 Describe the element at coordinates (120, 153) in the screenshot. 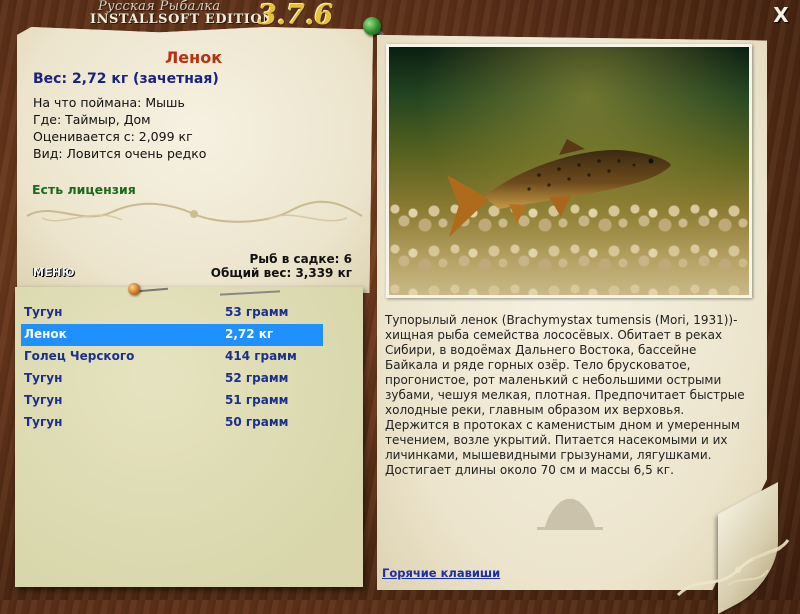

I see `info-rarity: Вид: Ловится очень редко` at that location.